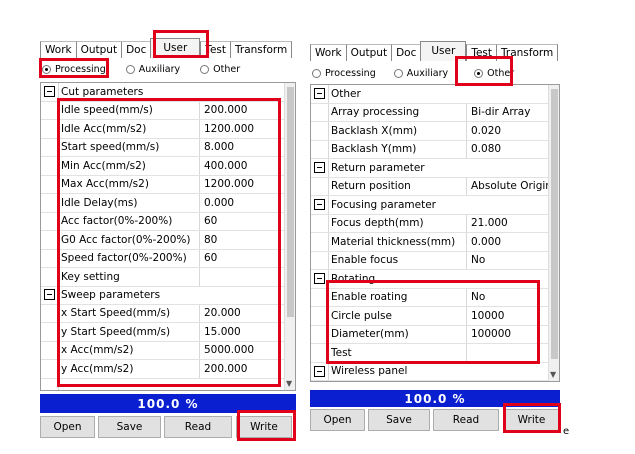  I want to click on parameter-row: Idle Acc(mm/s2) 1200.000, so click(163, 129).